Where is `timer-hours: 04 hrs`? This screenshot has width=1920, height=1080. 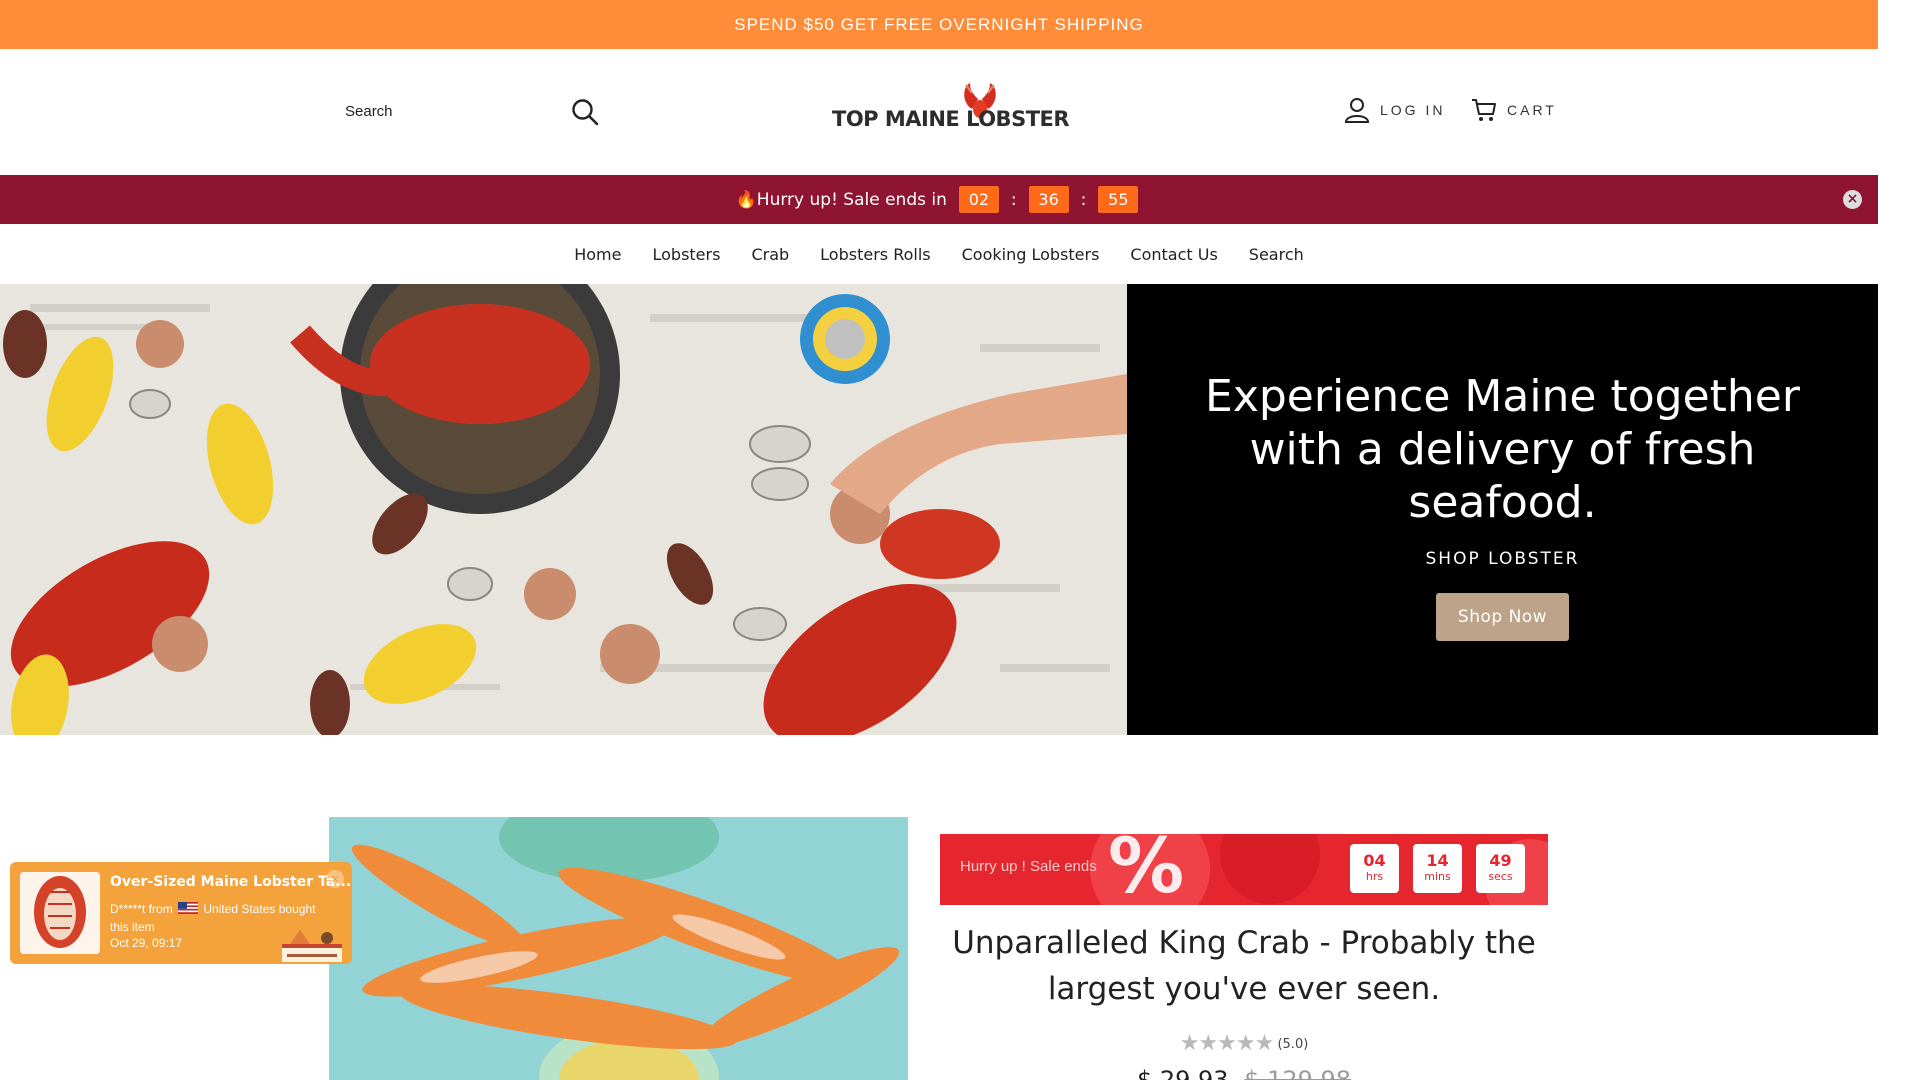
timer-hours: 04 hrs is located at coordinates (1374, 868).